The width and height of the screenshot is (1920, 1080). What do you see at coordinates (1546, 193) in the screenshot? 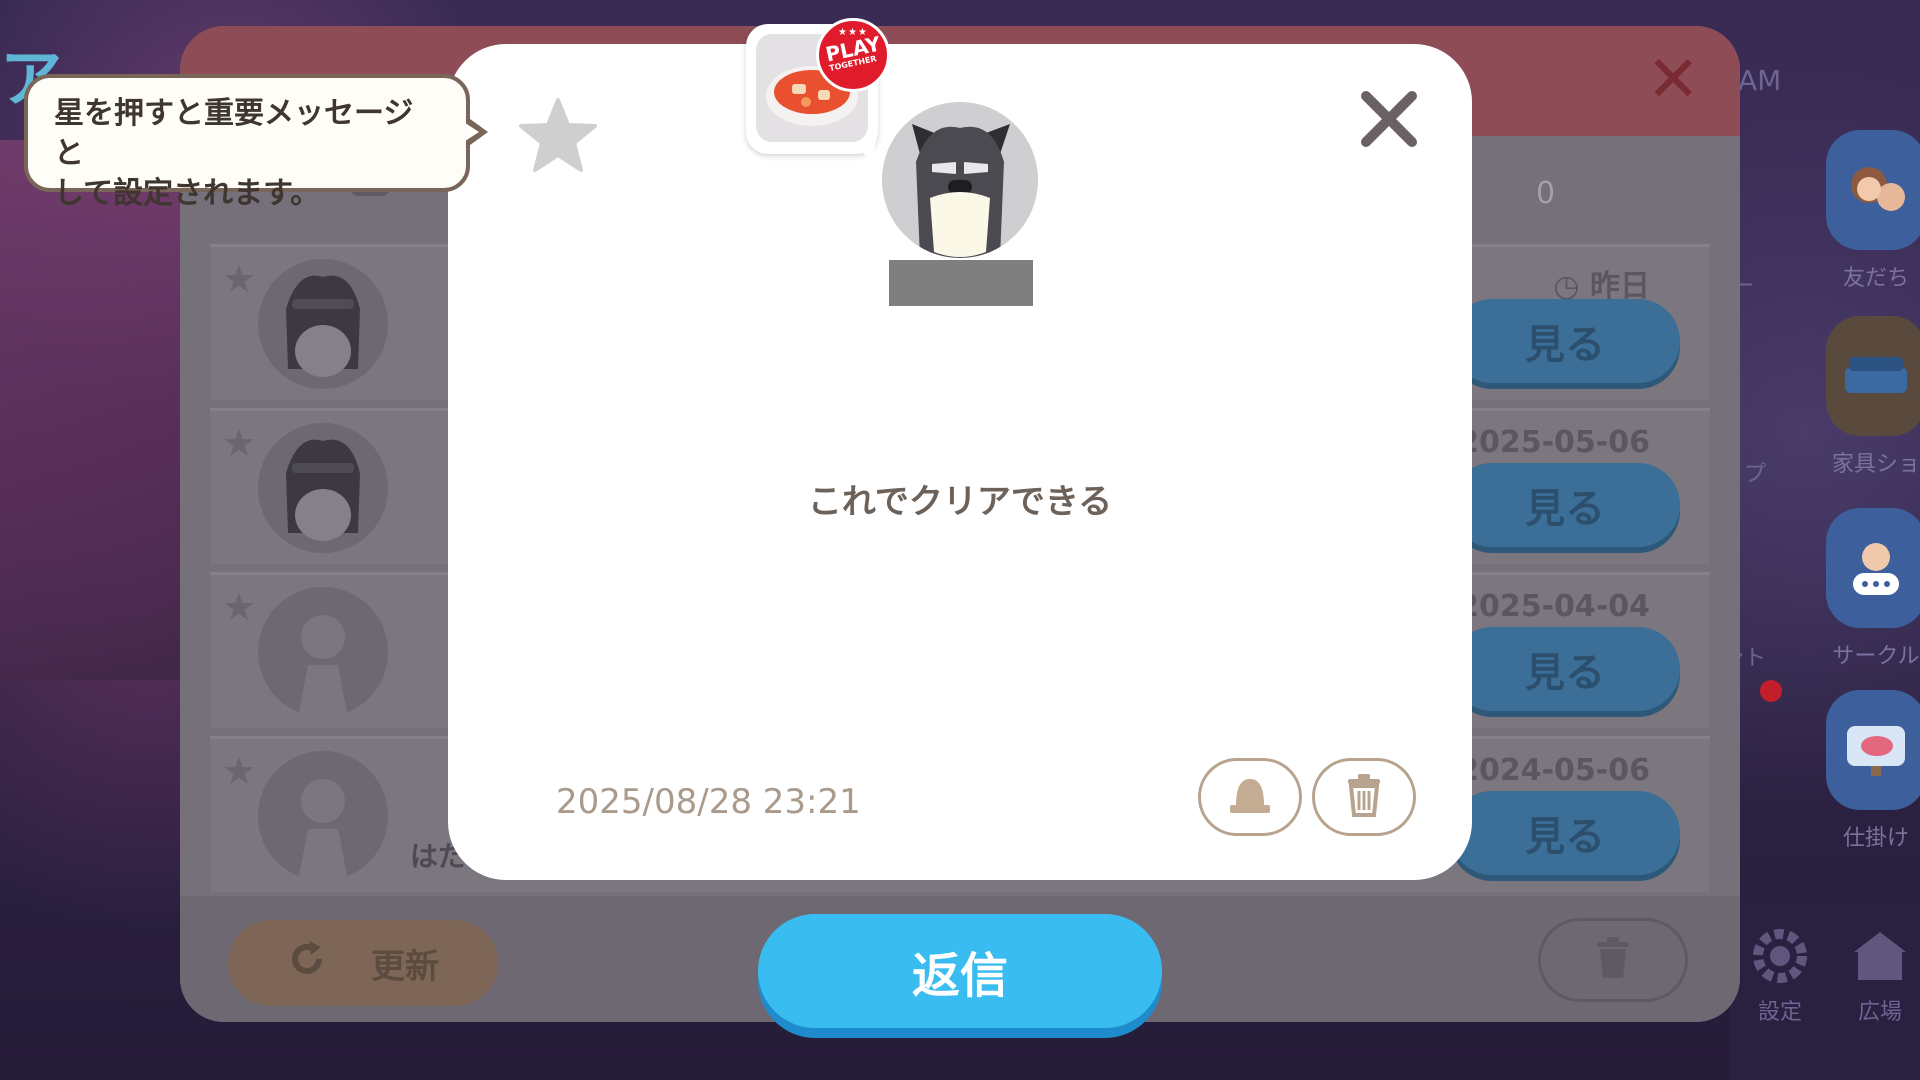
I see `mailbox-count: 0` at bounding box center [1546, 193].